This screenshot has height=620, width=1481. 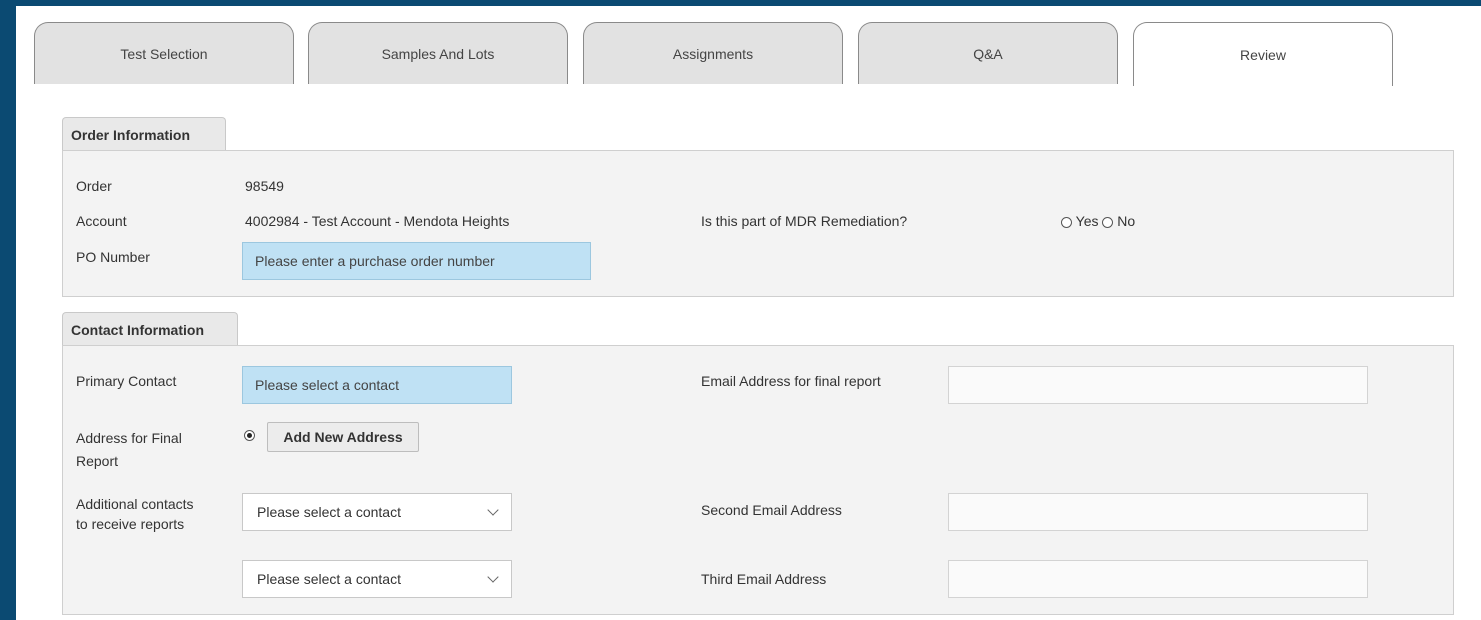 I want to click on mdr-no-label: No, so click(x=1126, y=221).